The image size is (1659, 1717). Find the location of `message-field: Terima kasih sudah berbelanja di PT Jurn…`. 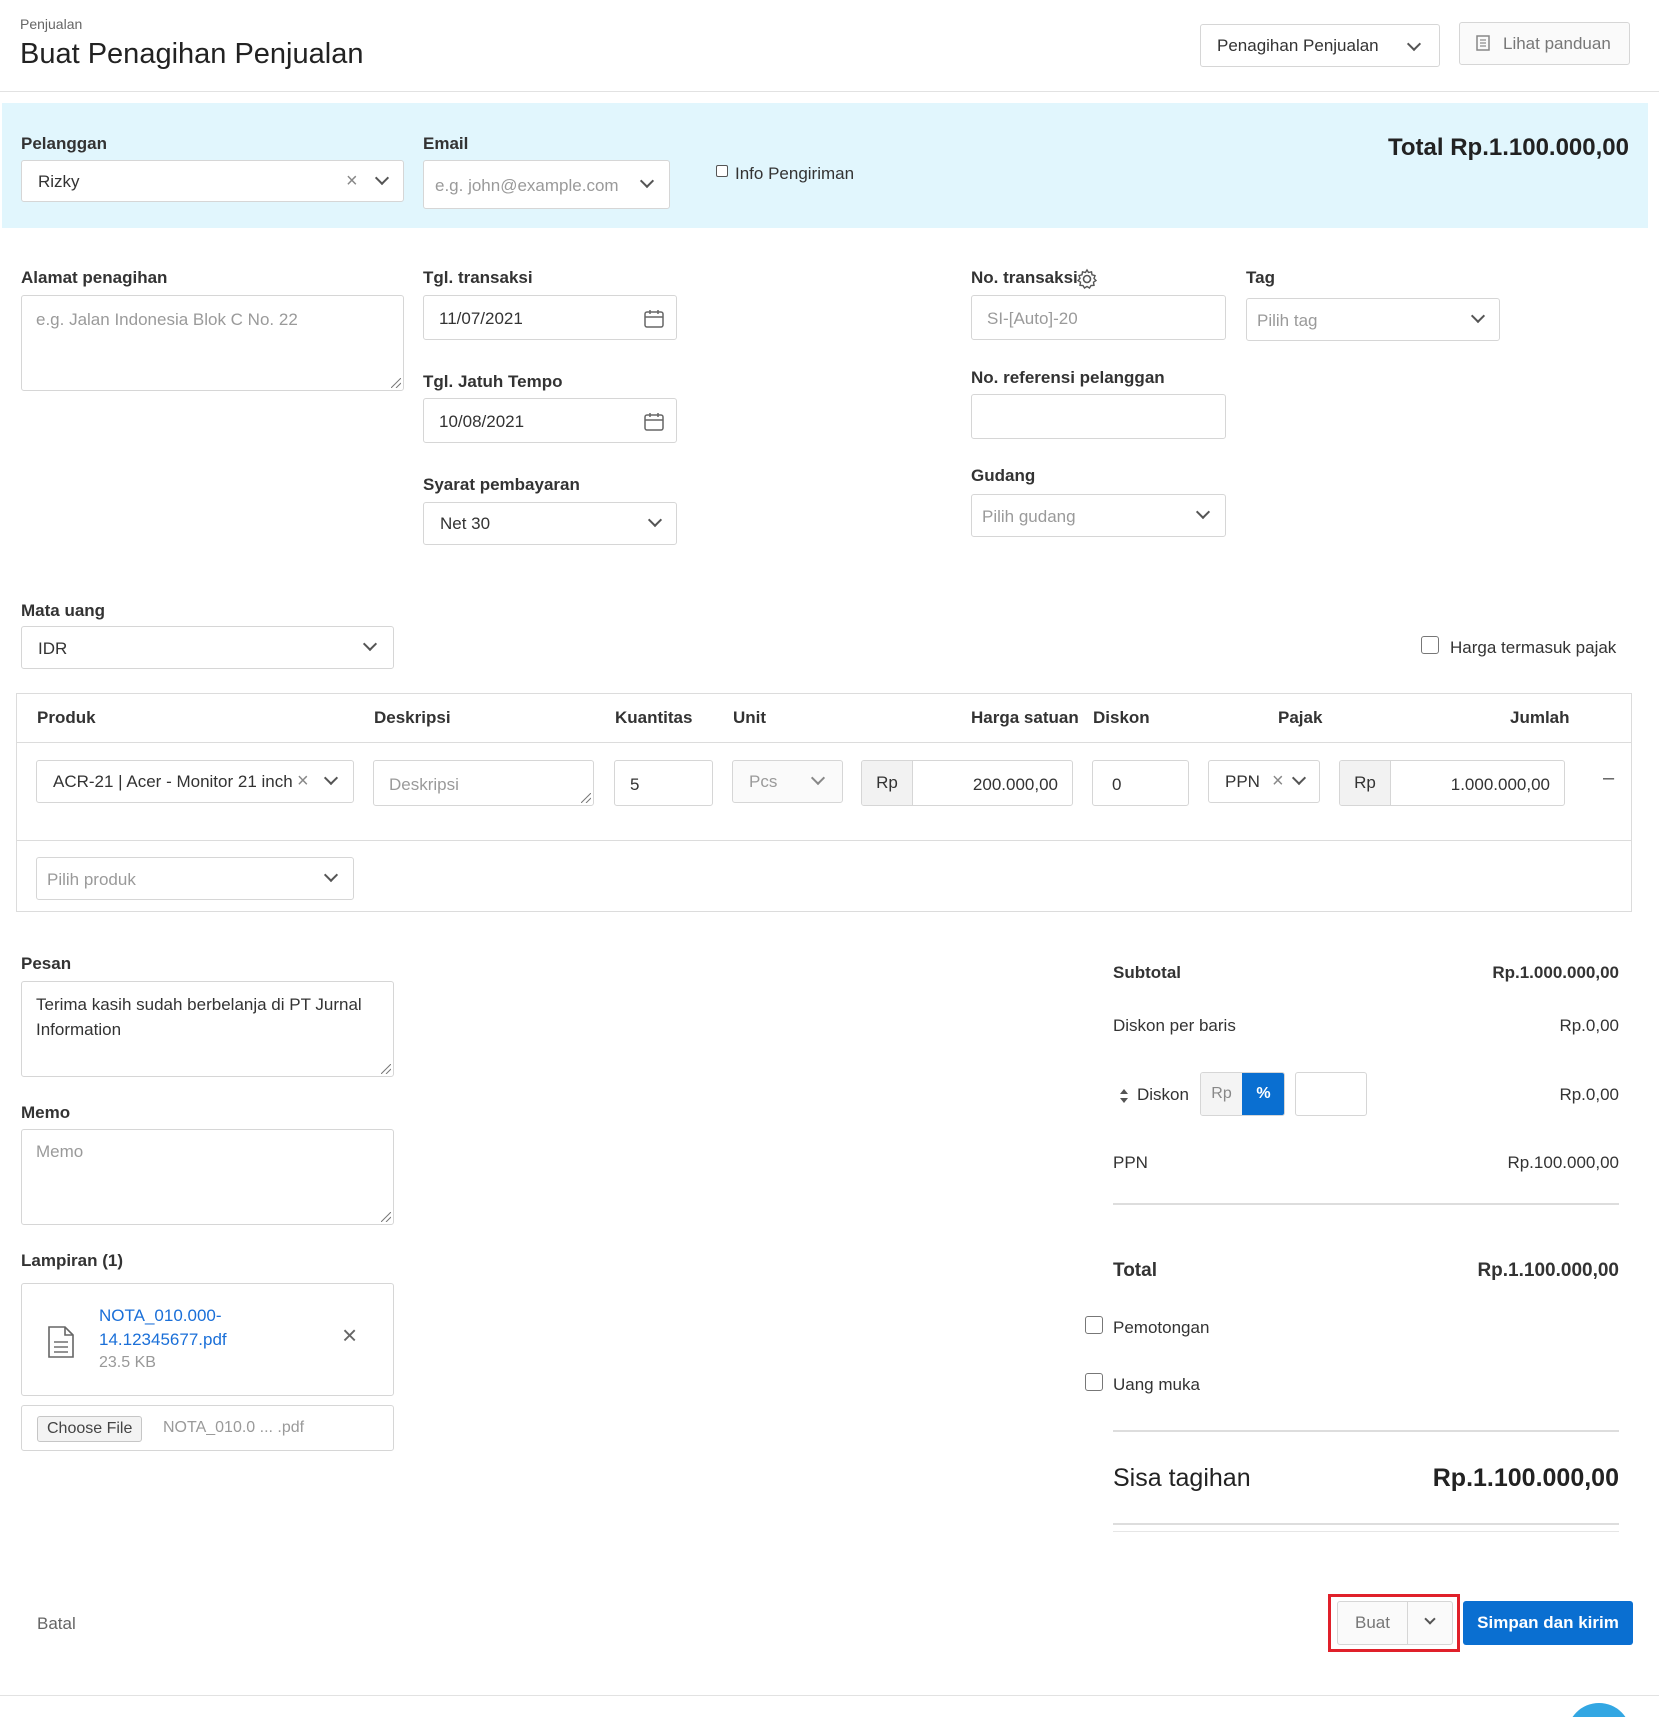

message-field: Terima kasih sudah berbelanja di PT Jurn… is located at coordinates (207, 1029).